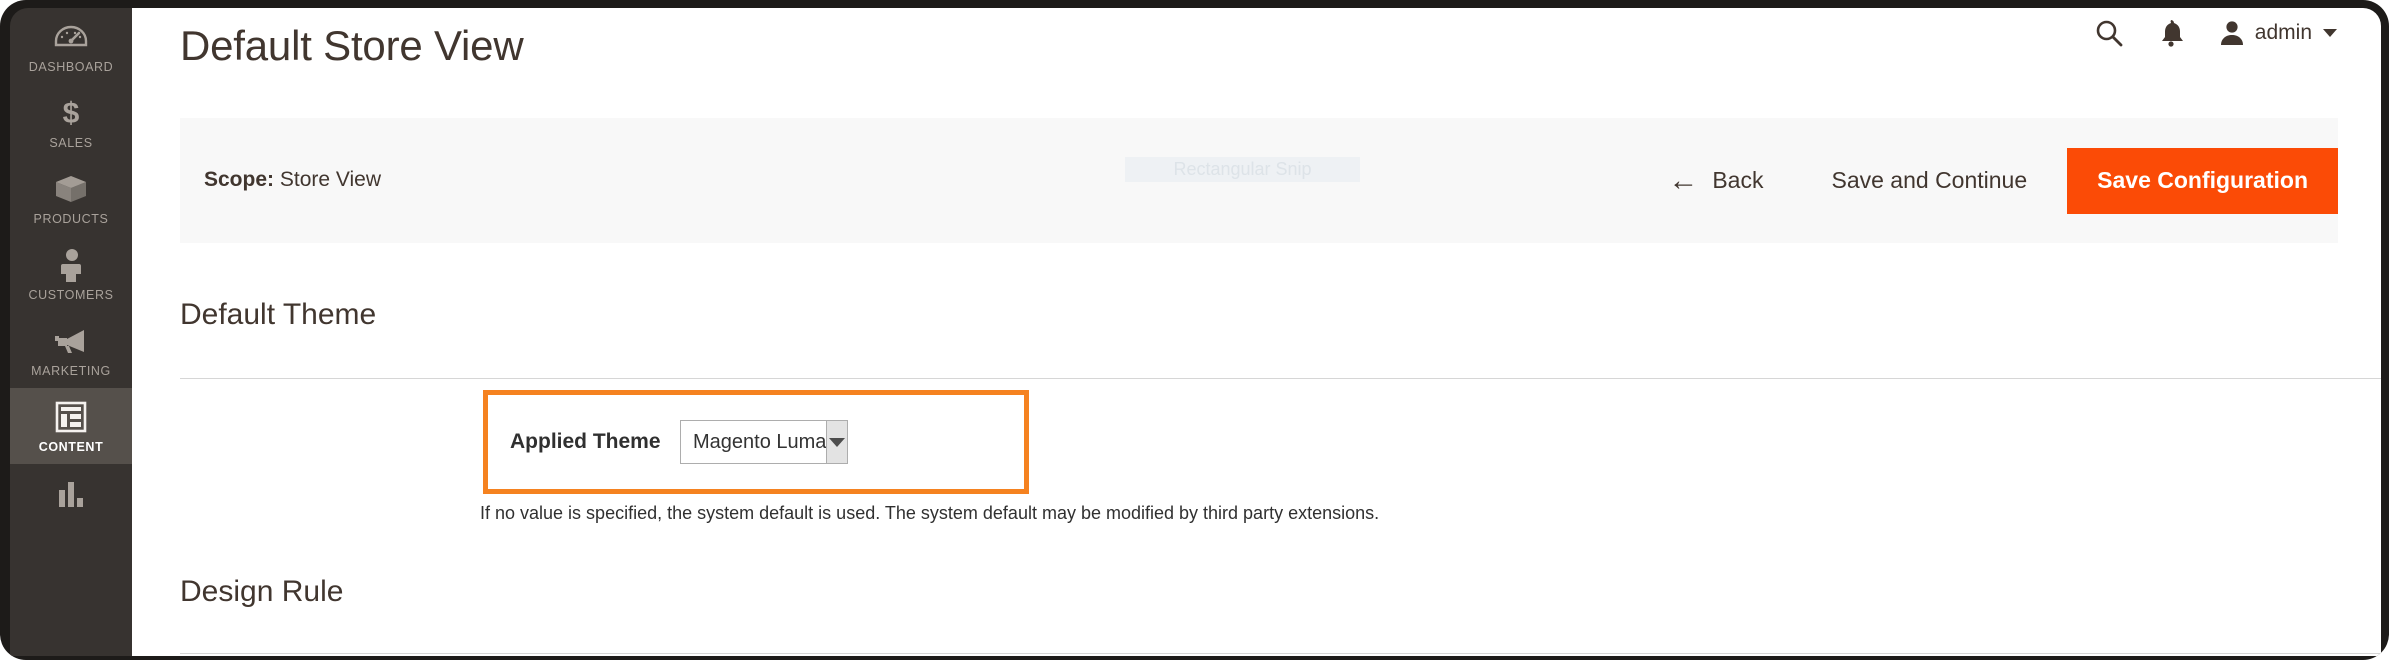 The width and height of the screenshot is (2389, 660). I want to click on page-header: Default Store View admin, so click(1256, 52).